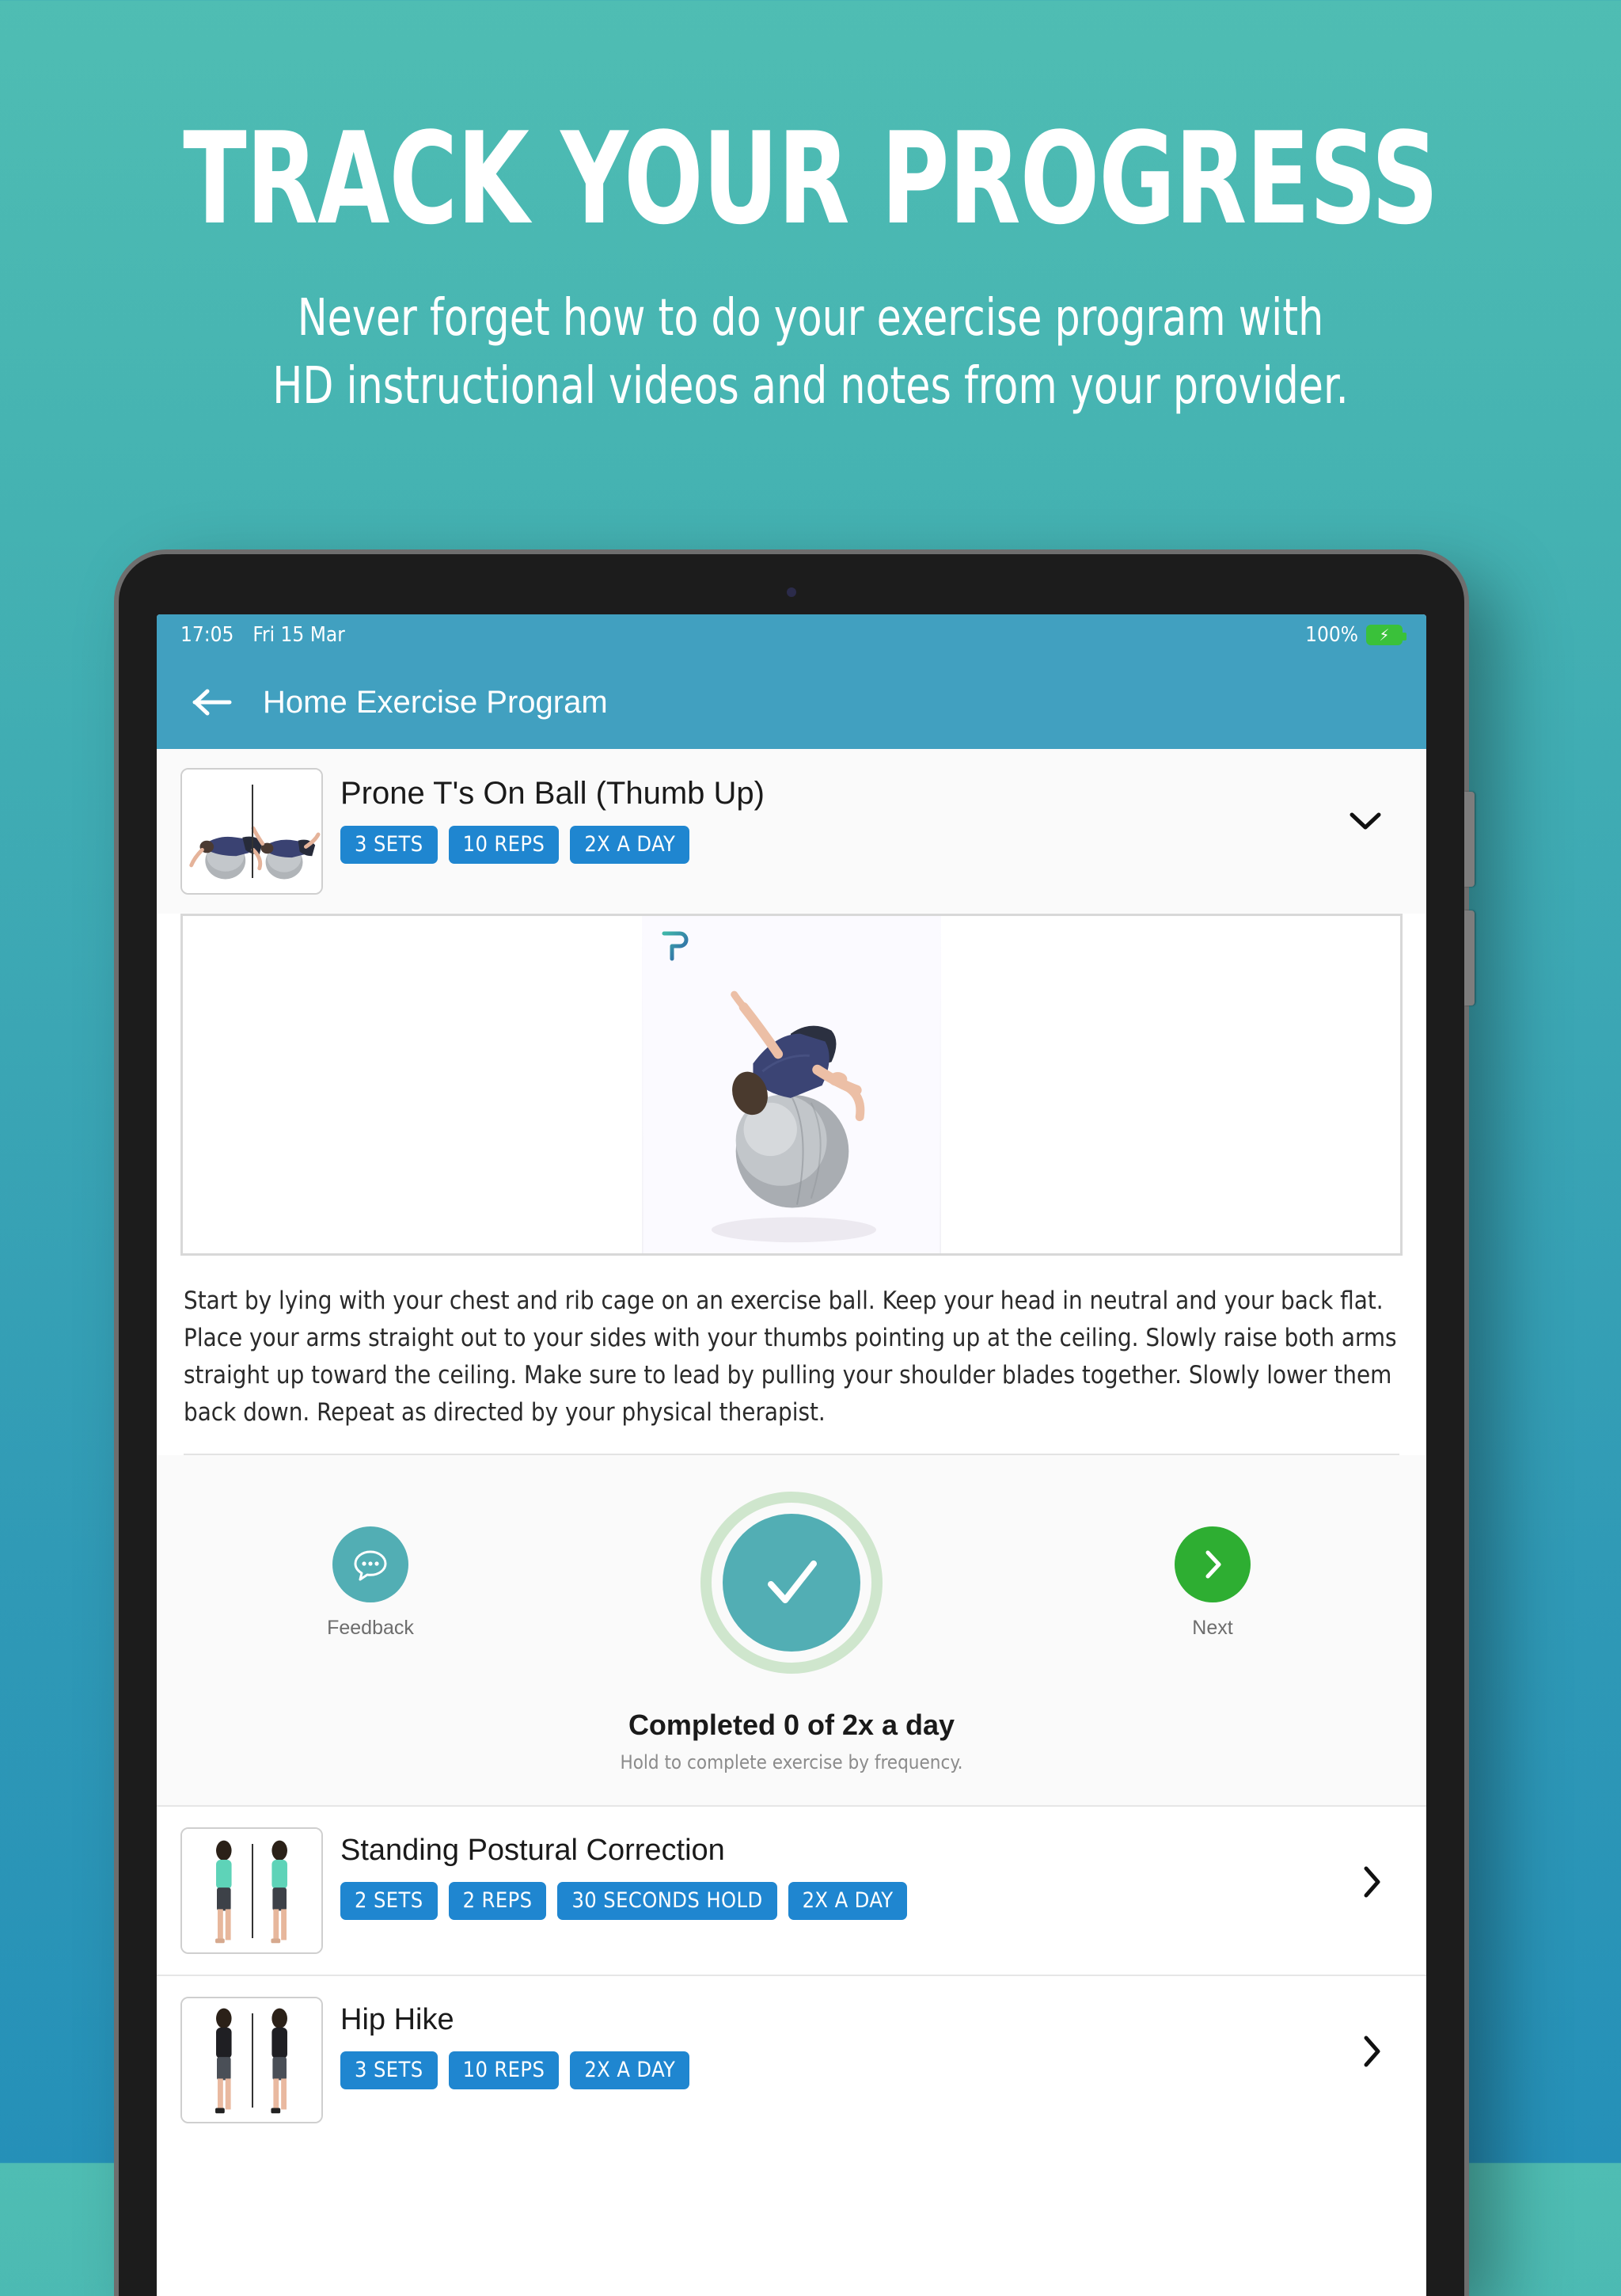 This screenshot has width=1621, height=2296. What do you see at coordinates (791, 702) in the screenshot?
I see `app-header: Home Exercise Program` at bounding box center [791, 702].